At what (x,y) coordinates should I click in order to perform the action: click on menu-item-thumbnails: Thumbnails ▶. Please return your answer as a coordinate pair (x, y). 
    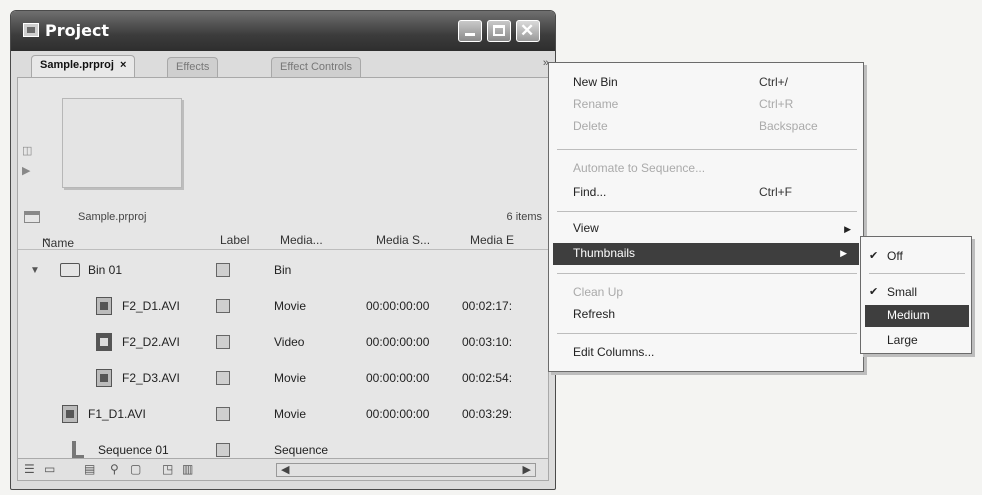
    Looking at the image, I should click on (706, 254).